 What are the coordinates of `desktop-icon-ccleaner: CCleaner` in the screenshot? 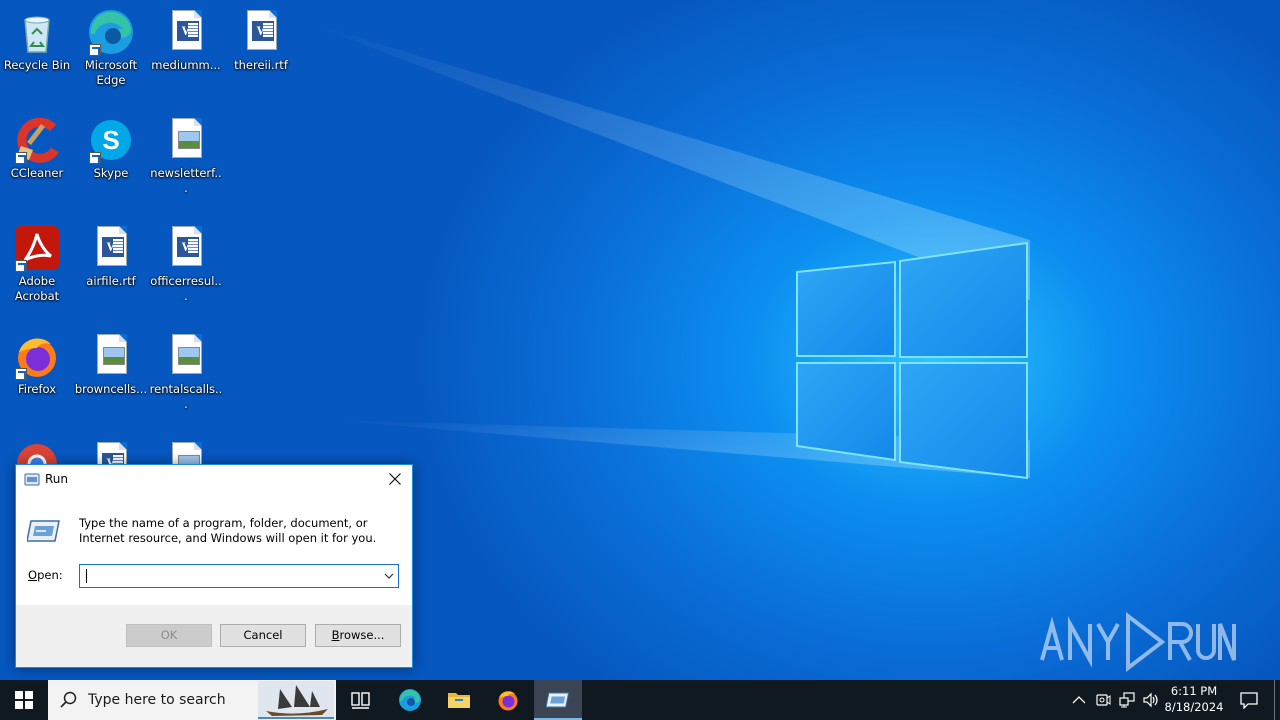 It's located at (37, 145).